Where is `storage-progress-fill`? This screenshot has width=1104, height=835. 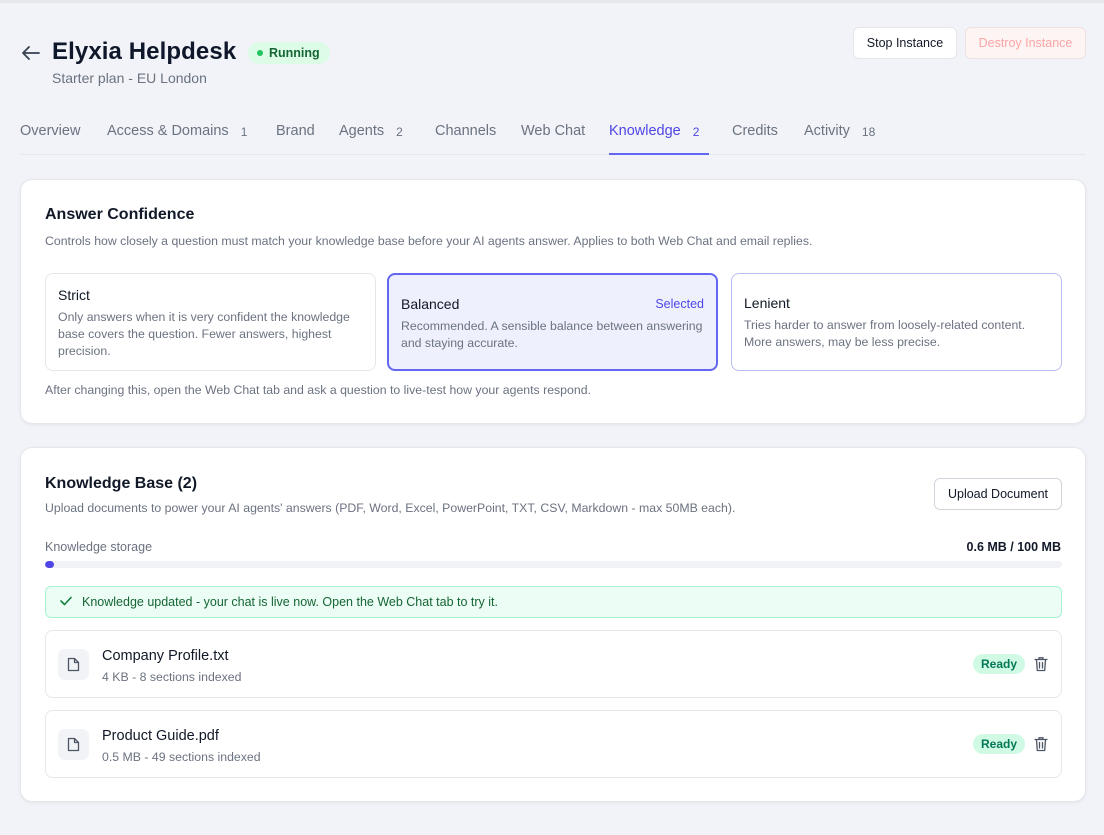 storage-progress-fill is located at coordinates (49, 564).